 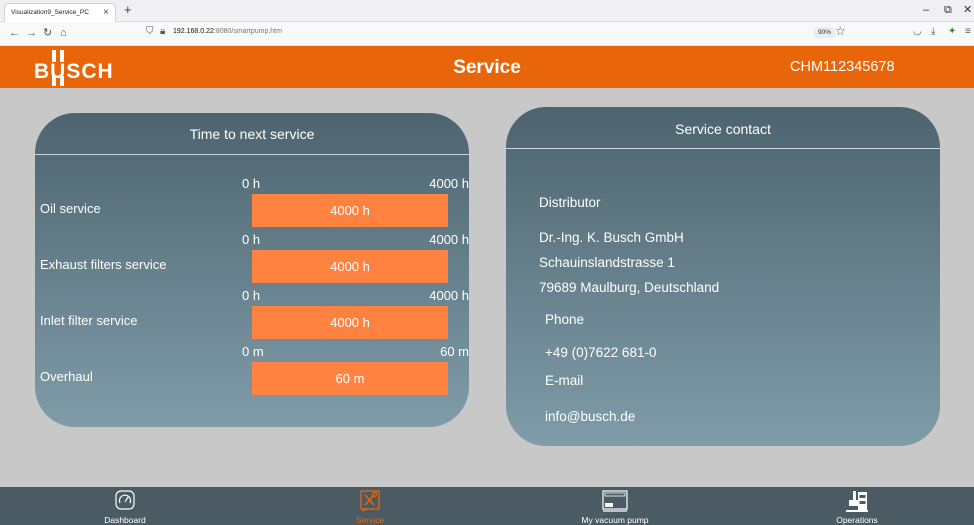 I want to click on street-address: Schauinslandstrasse 1, so click(x=607, y=262).